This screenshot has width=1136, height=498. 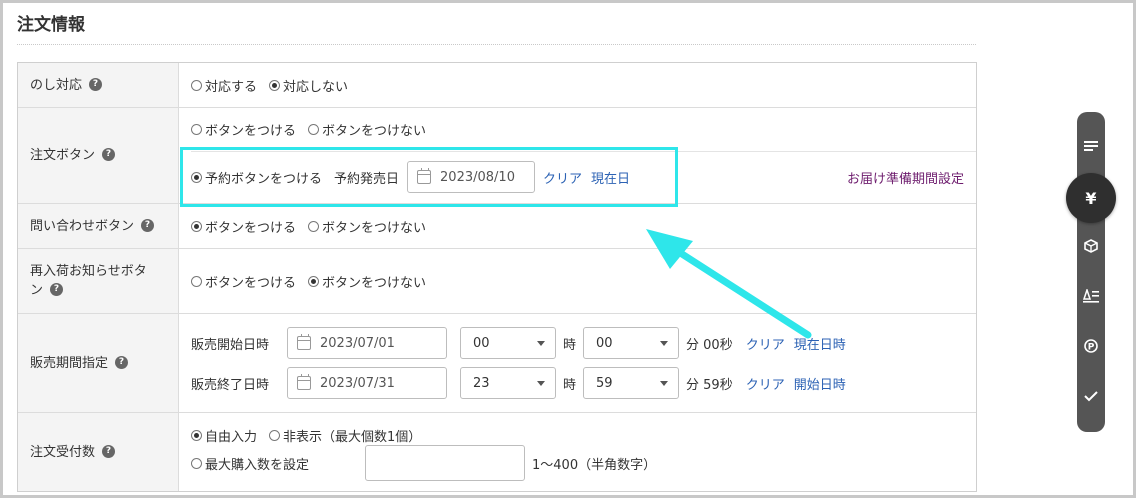 What do you see at coordinates (256, 177) in the screenshot?
I see `order-radio-reserve: 予約ボタンをつける` at bounding box center [256, 177].